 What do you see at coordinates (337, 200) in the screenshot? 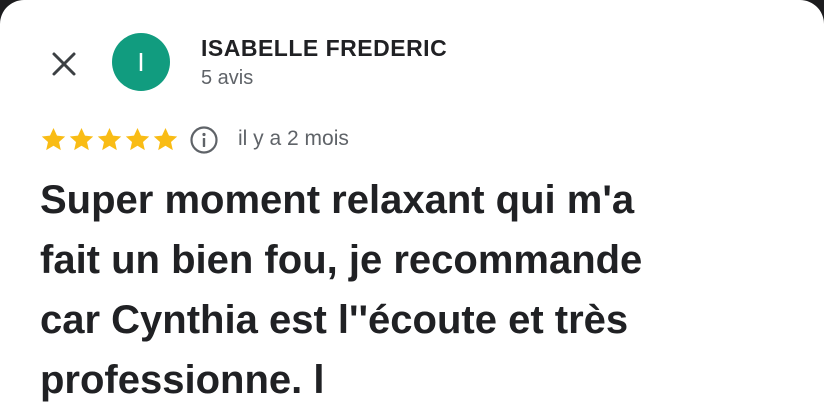
I see `review-text-line: Super moment relaxant qui m'a` at bounding box center [337, 200].